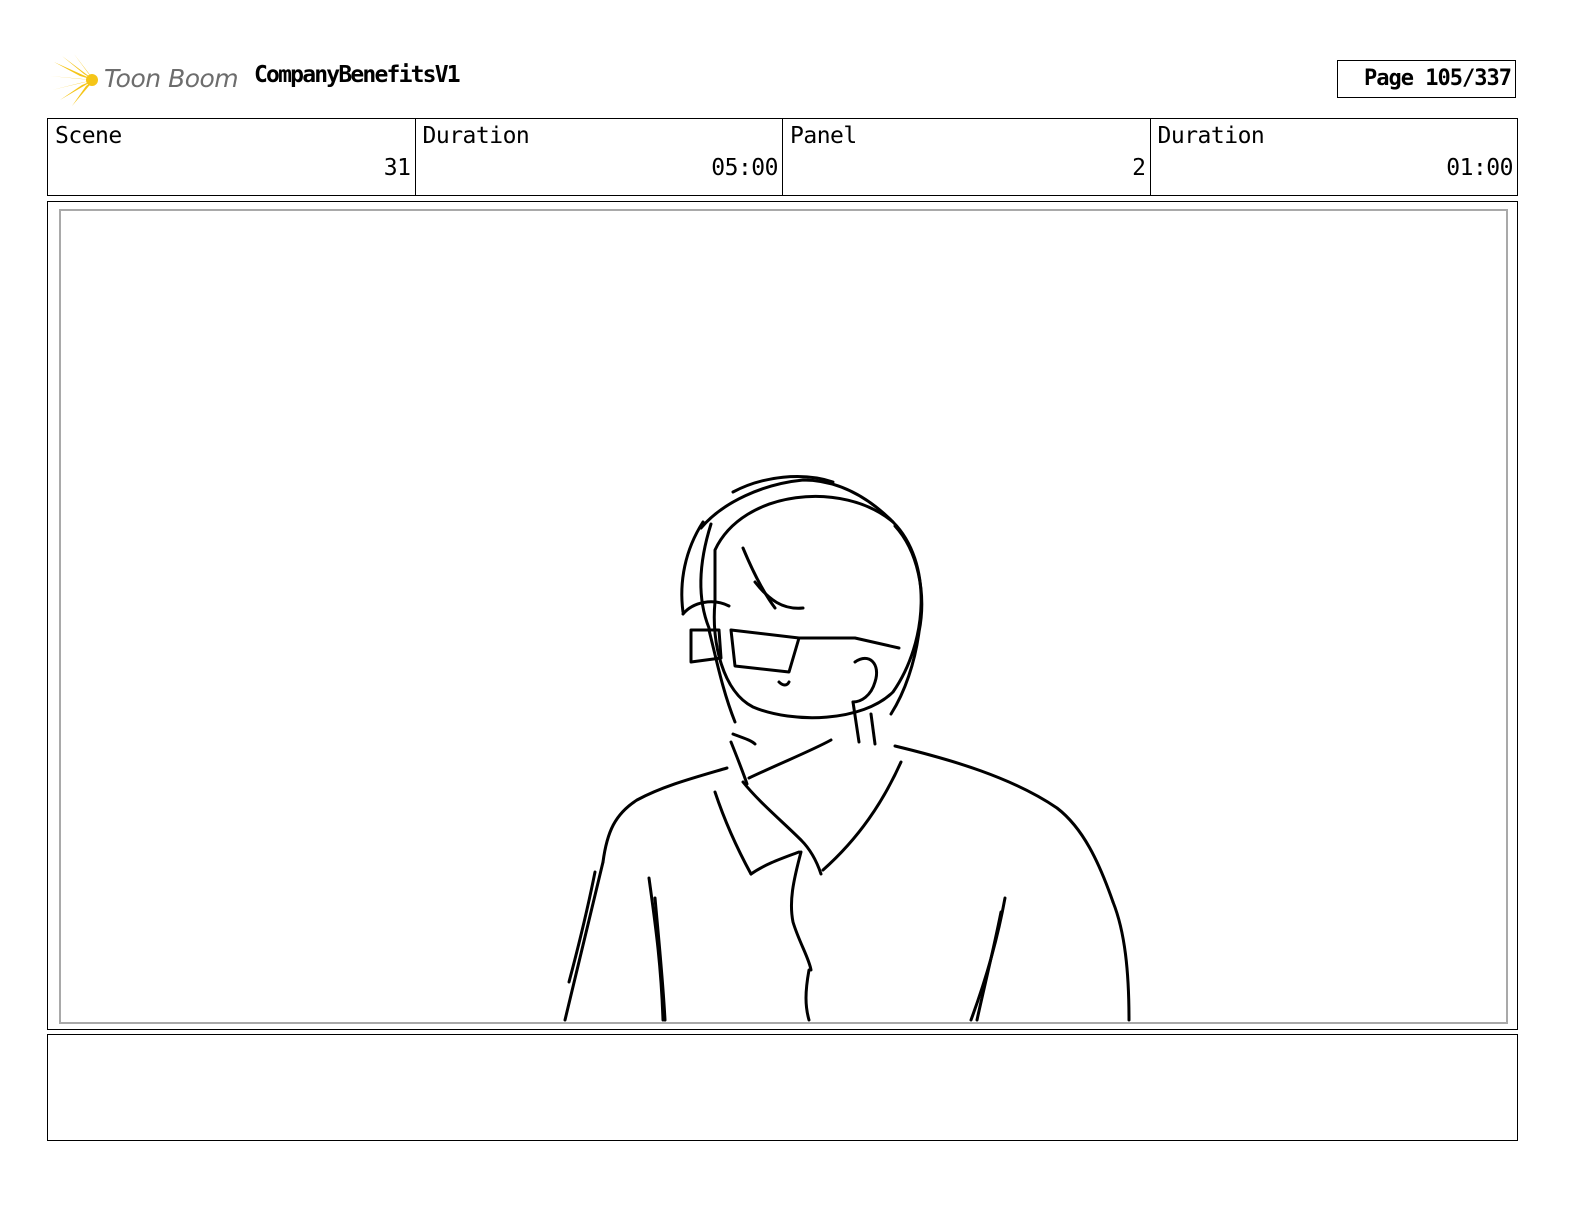  What do you see at coordinates (74, 80) in the screenshot?
I see `starburst-icon` at bounding box center [74, 80].